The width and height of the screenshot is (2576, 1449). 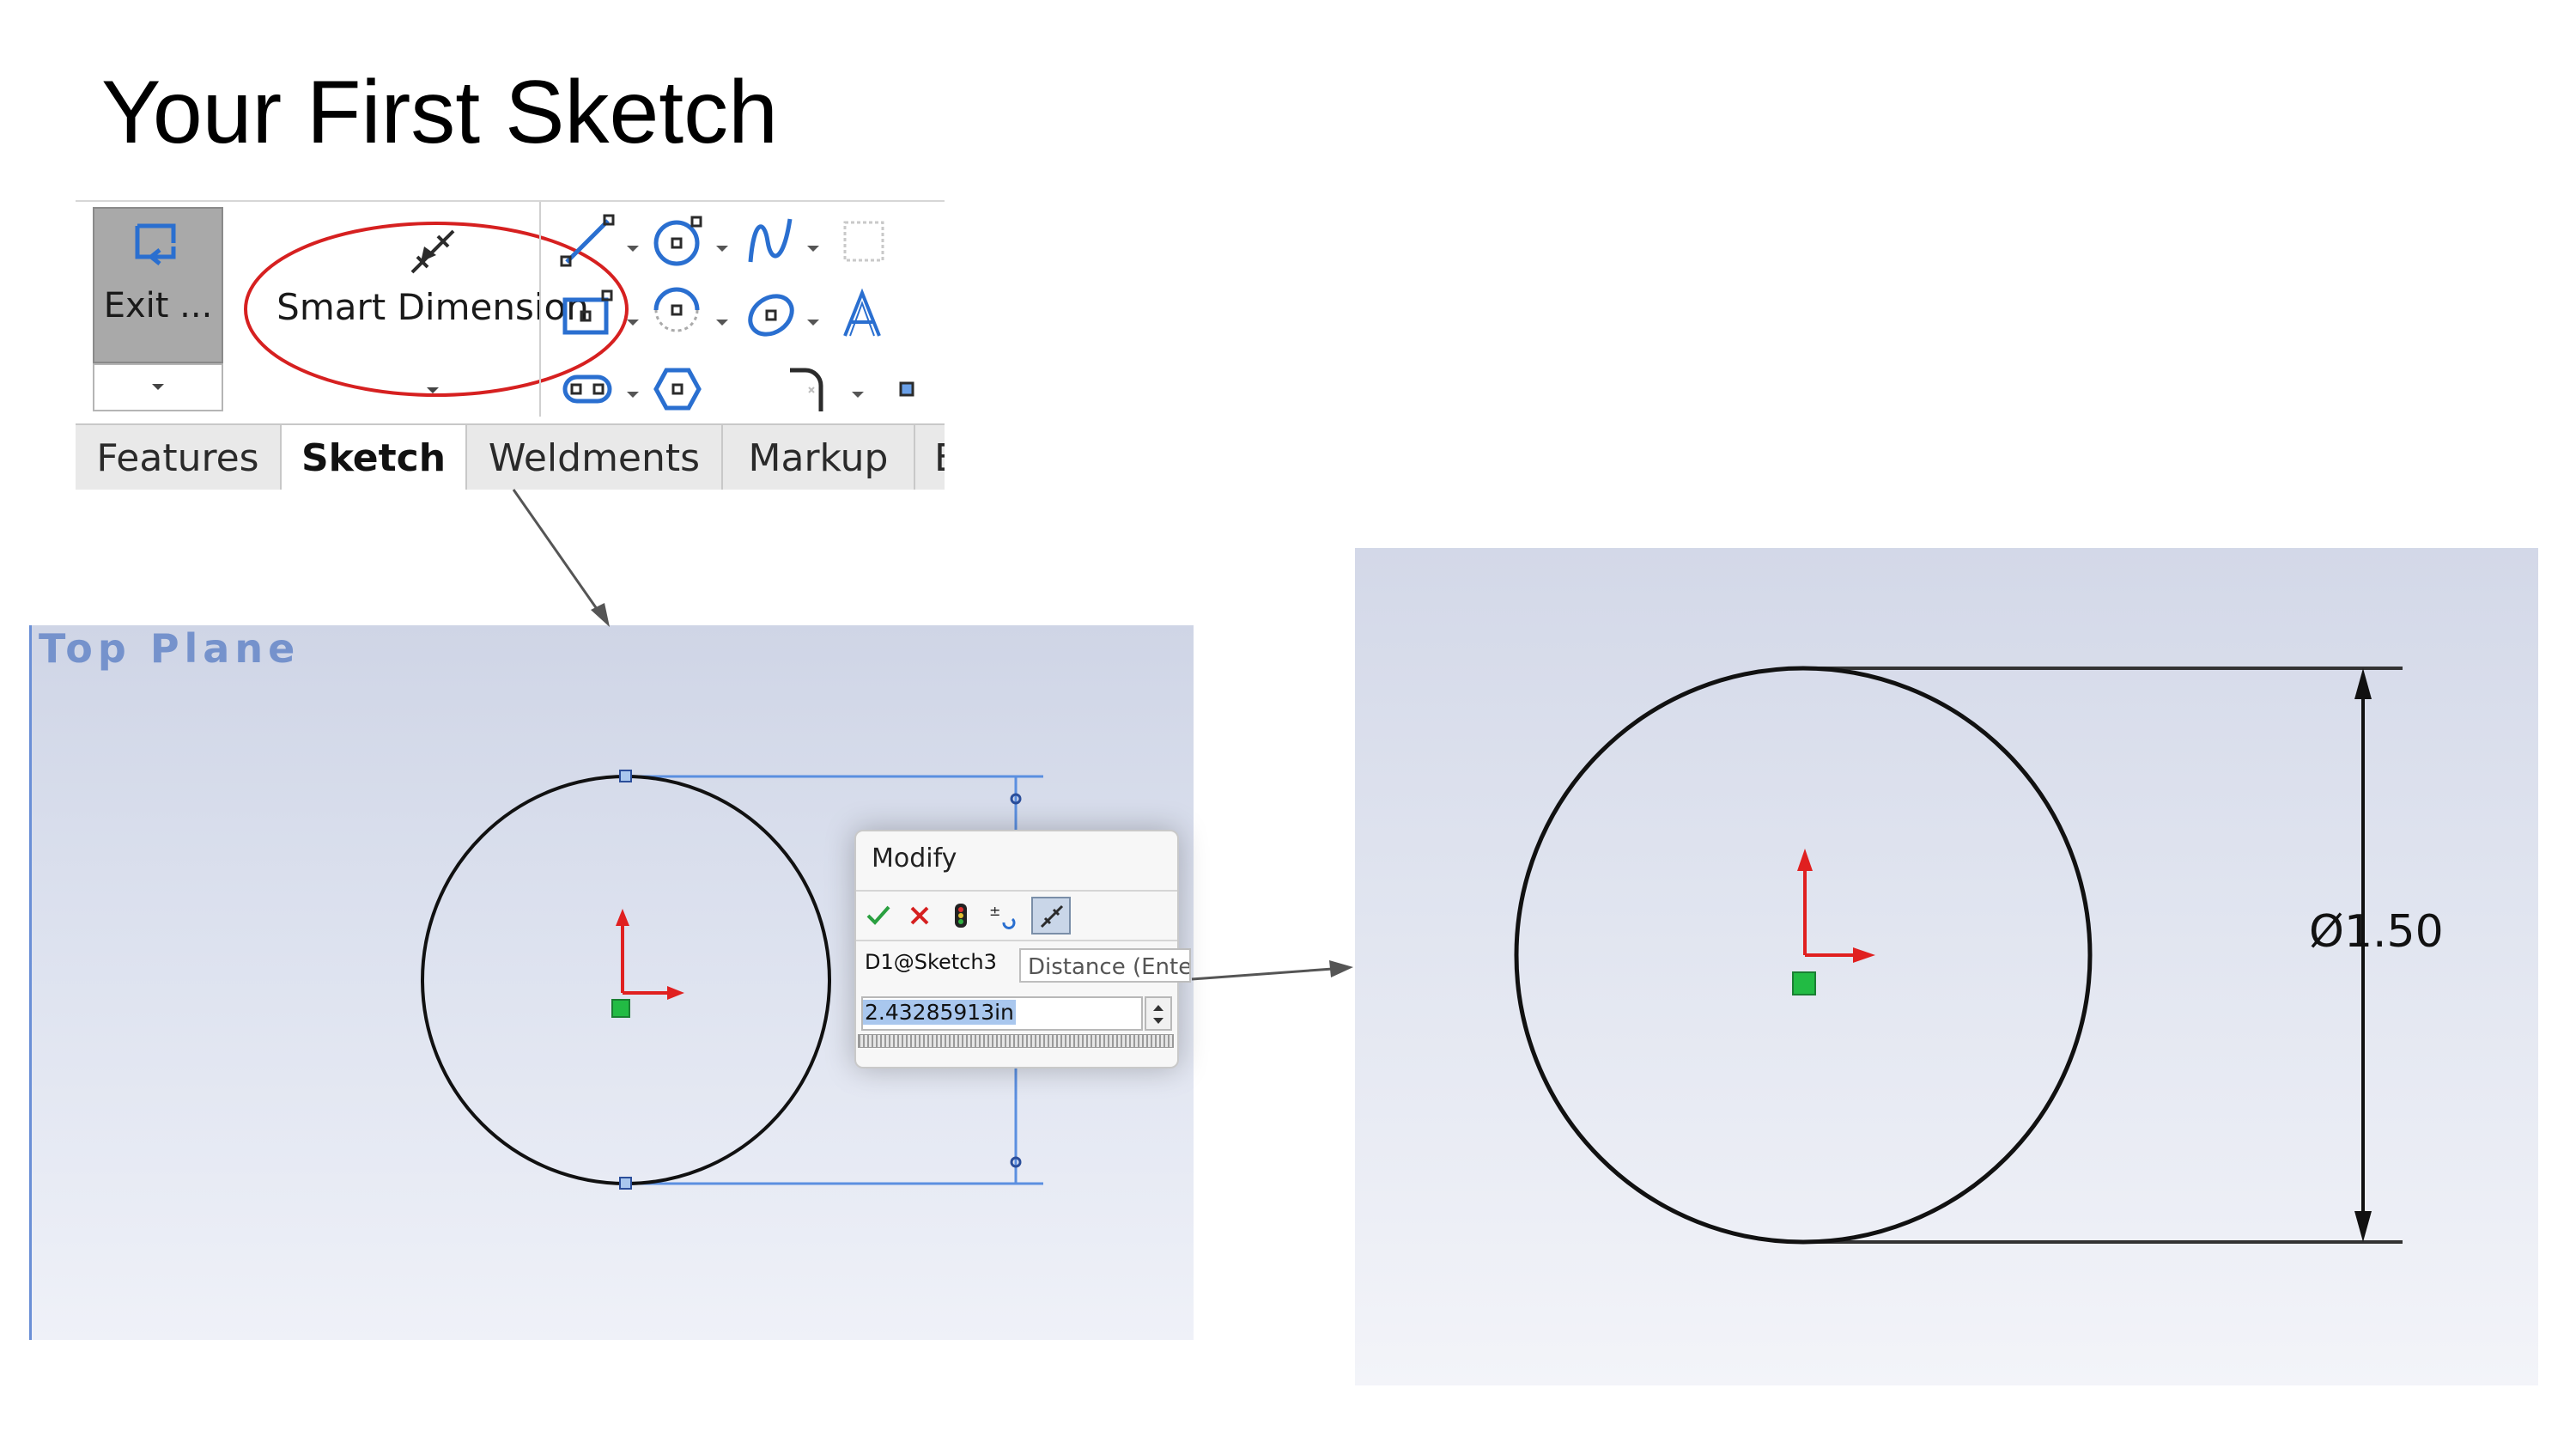 I want to click on modify-toolbar: ±, so click(x=1017, y=915).